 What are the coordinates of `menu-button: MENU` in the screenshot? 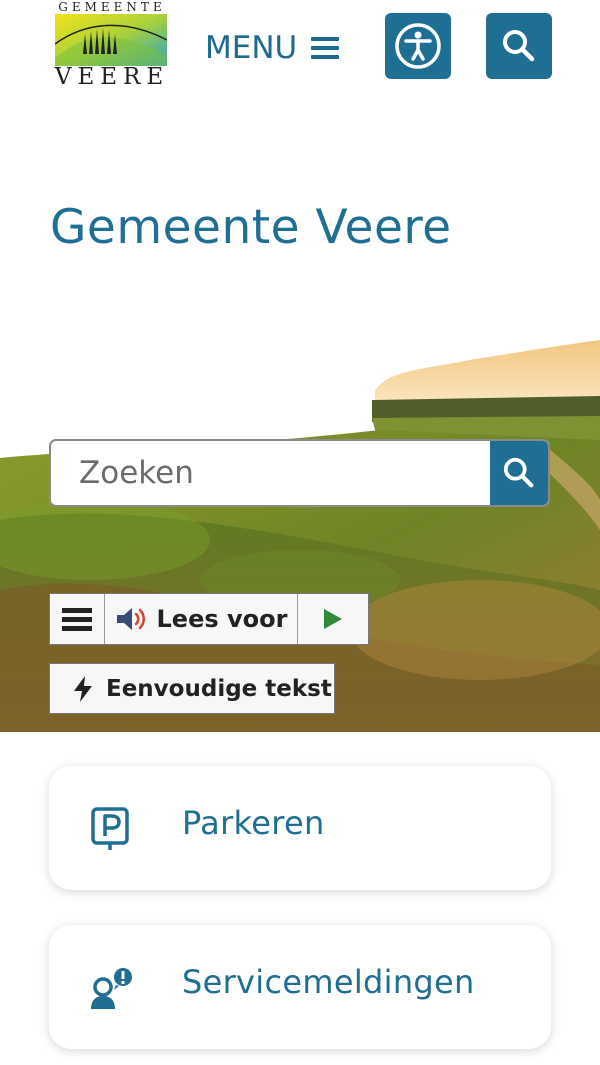 It's located at (272, 48).